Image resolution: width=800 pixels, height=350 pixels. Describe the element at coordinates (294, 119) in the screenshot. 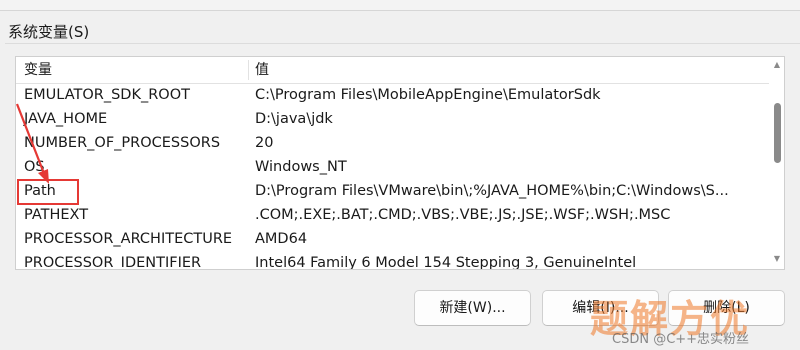

I see `variable-value: D:\java\jdk` at that location.